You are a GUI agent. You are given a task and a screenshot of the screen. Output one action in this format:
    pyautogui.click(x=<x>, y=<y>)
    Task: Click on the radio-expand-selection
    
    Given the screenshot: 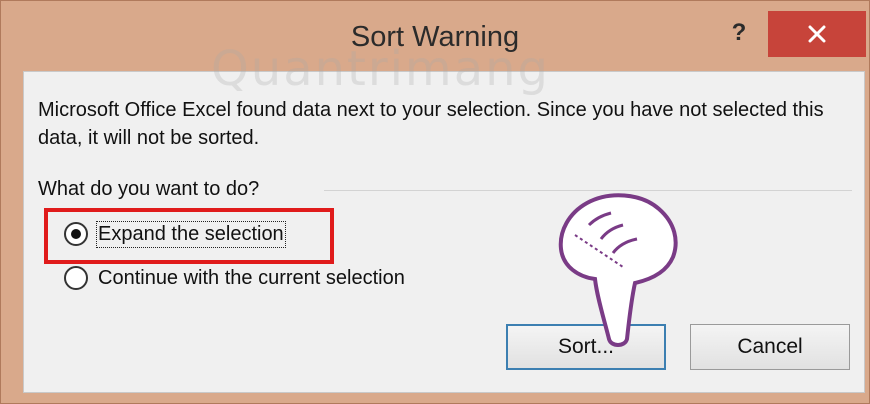 What is the action you would take?
    pyautogui.click(x=76, y=234)
    